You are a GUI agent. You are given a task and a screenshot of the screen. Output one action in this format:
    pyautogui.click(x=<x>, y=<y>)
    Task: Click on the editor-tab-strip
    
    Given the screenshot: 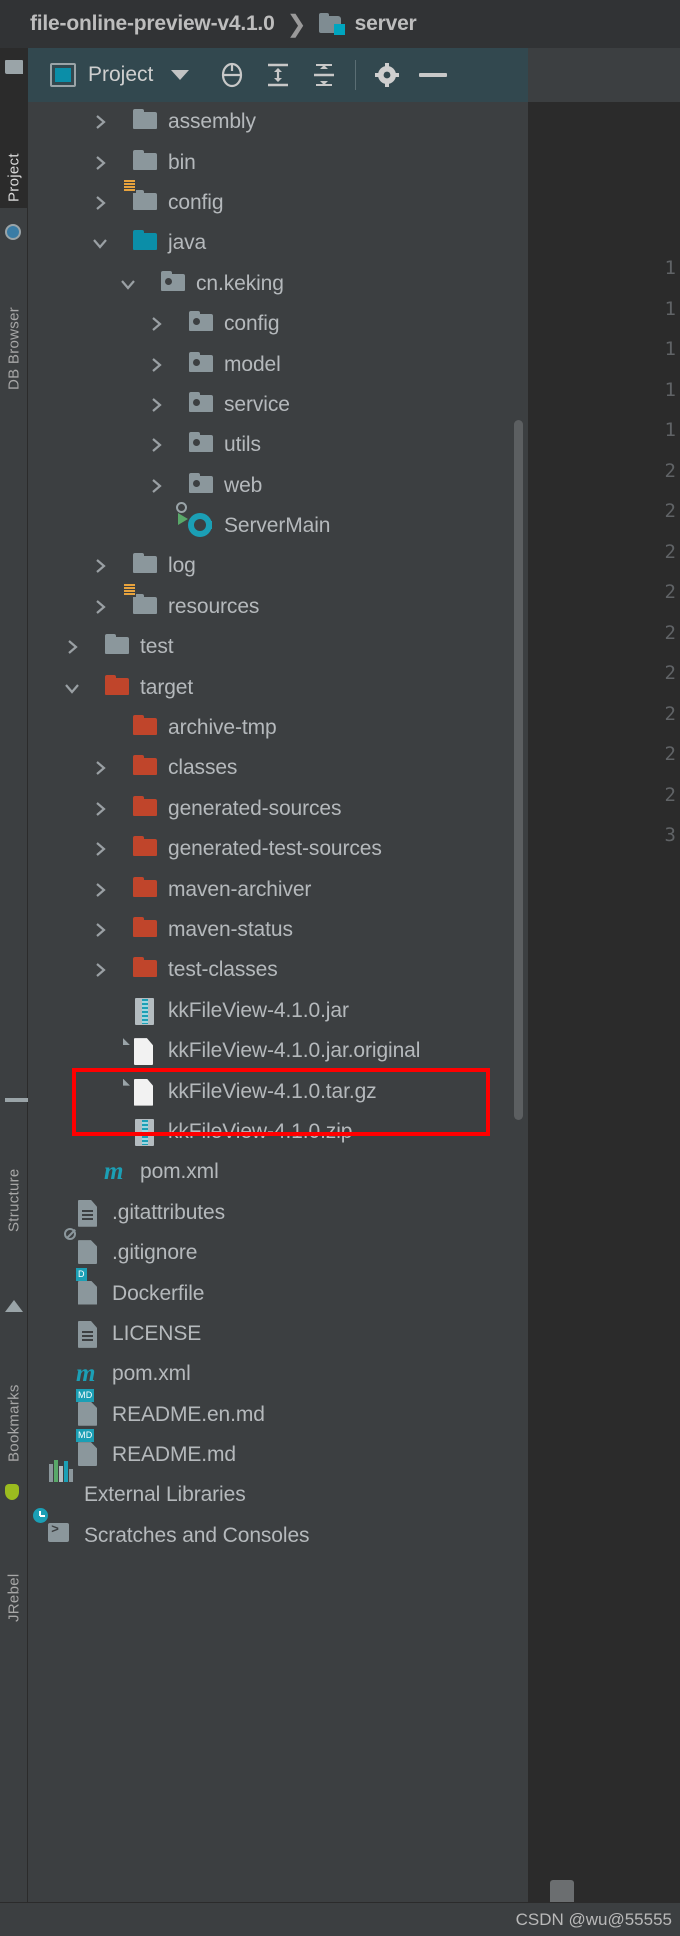 What is the action you would take?
    pyautogui.click(x=604, y=75)
    